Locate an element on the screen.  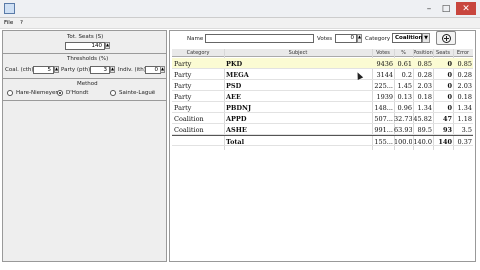
close-icon: ✕ is located at coordinates (466, 8).